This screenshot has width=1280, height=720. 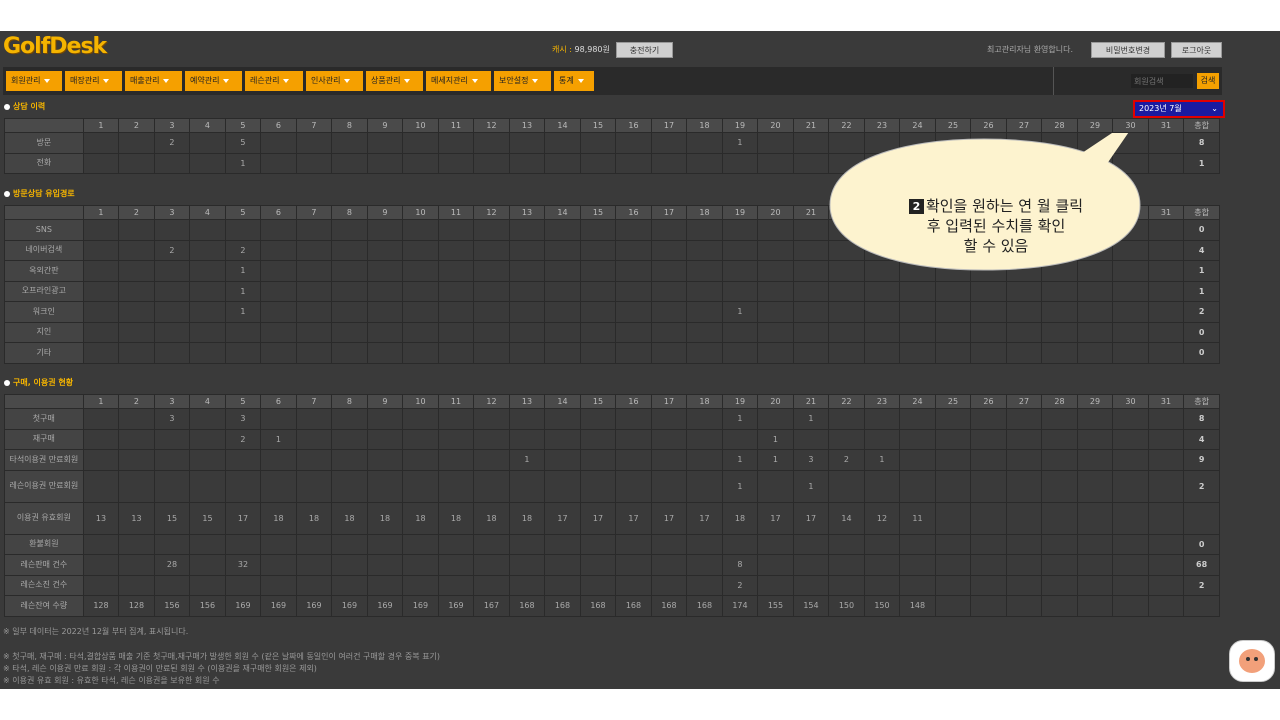 I want to click on data-cell: 17, so click(x=598, y=518).